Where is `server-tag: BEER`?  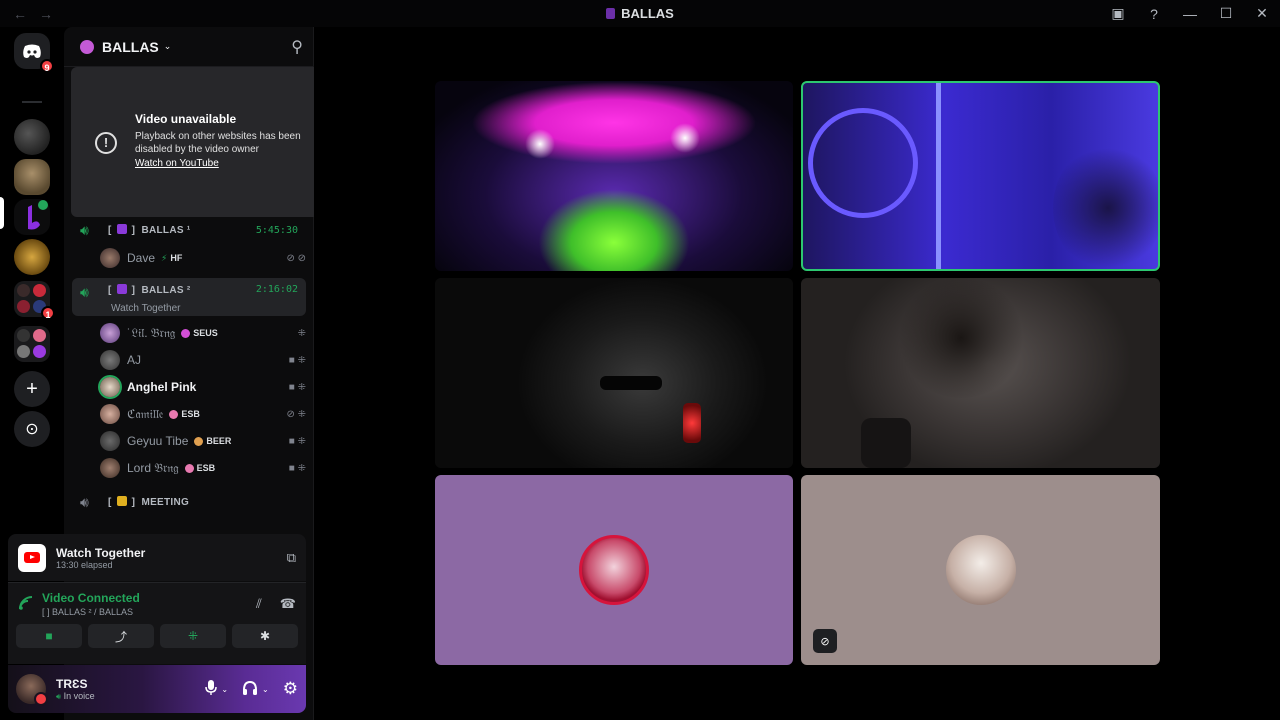 server-tag: BEER is located at coordinates (212, 441).